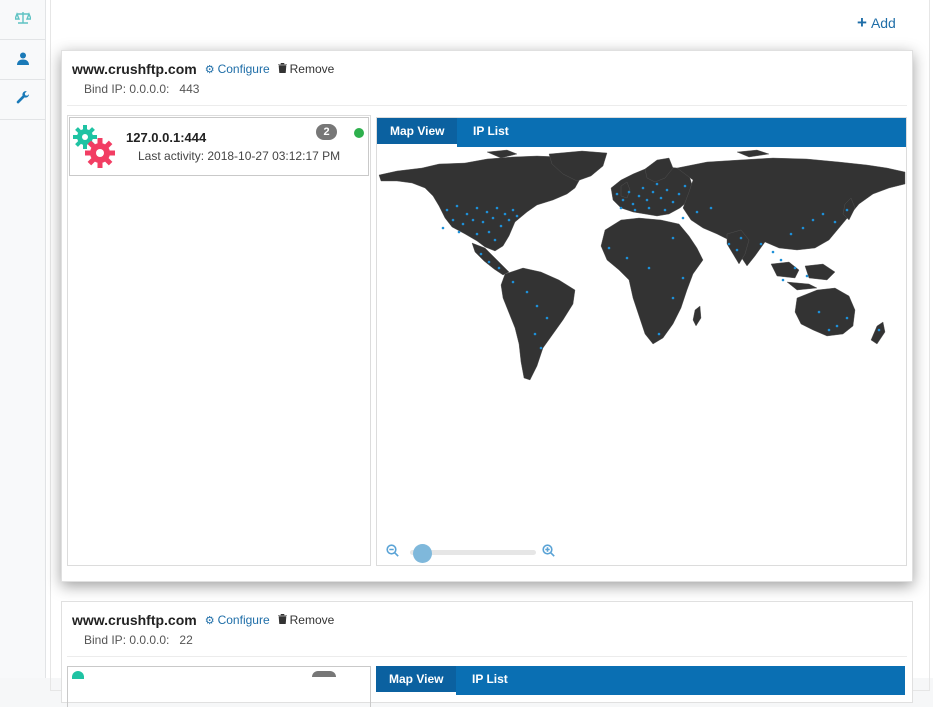 The height and width of the screenshot is (707, 933). I want to click on bind-ip: Bind IP: 0.0.0.0: 22, so click(138, 640).